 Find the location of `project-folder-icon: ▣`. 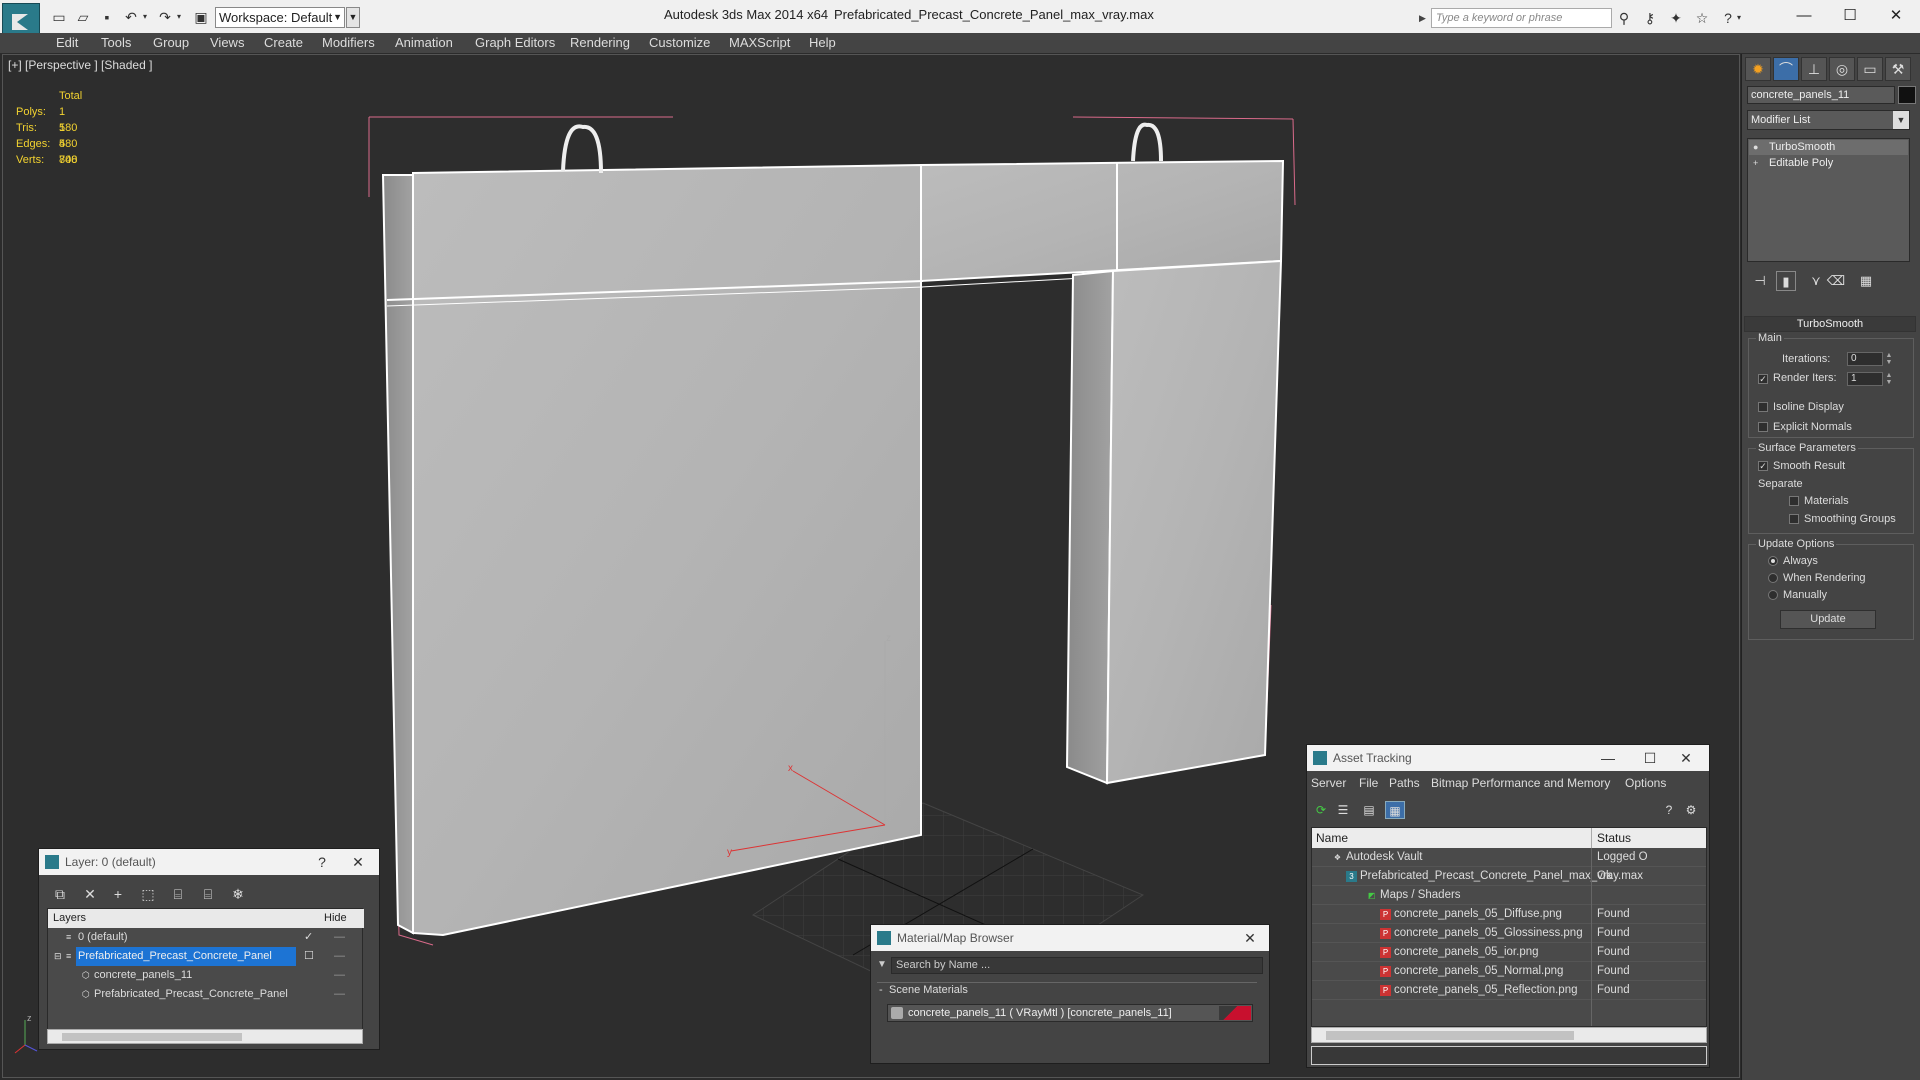

project-folder-icon: ▣ is located at coordinates (201, 17).